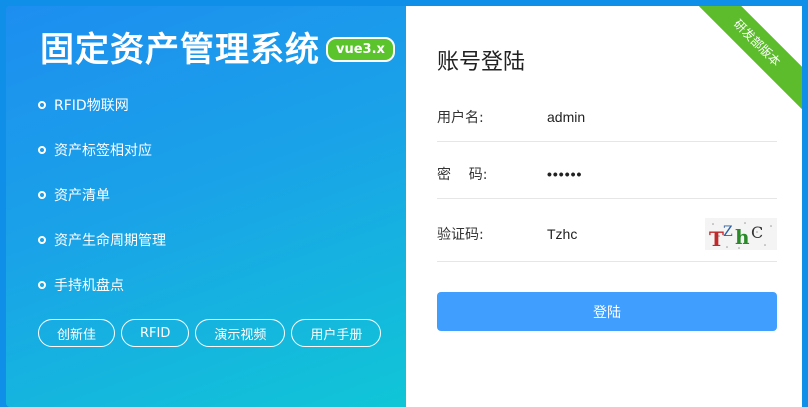 The image size is (808, 407). What do you see at coordinates (360, 49) in the screenshot?
I see `version-badge: vue3.x` at bounding box center [360, 49].